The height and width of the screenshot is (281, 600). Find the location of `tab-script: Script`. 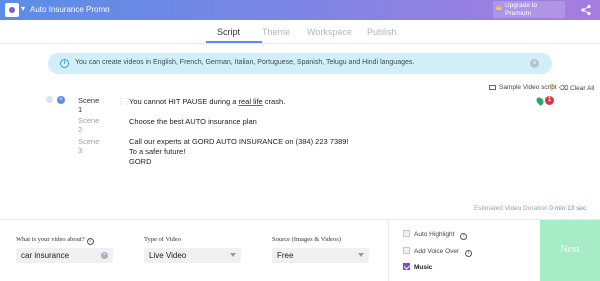

tab-script: Script is located at coordinates (228, 32).